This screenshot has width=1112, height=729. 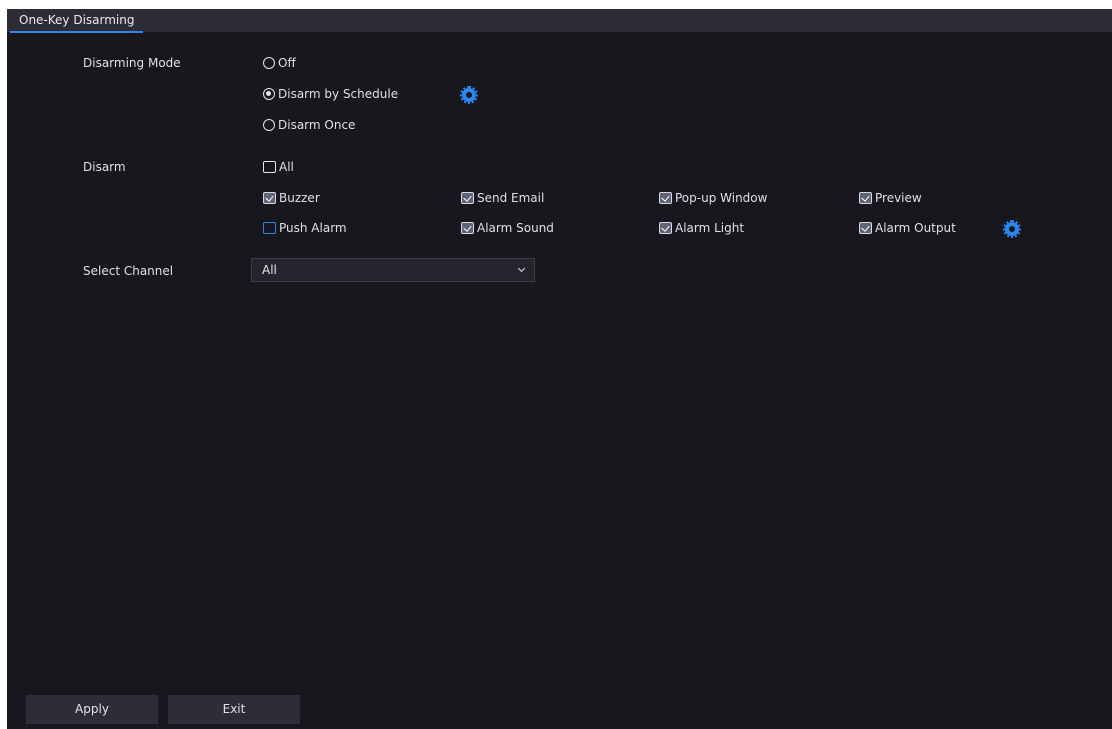 I want to click on checkbox-all-label: All, so click(x=286, y=167).